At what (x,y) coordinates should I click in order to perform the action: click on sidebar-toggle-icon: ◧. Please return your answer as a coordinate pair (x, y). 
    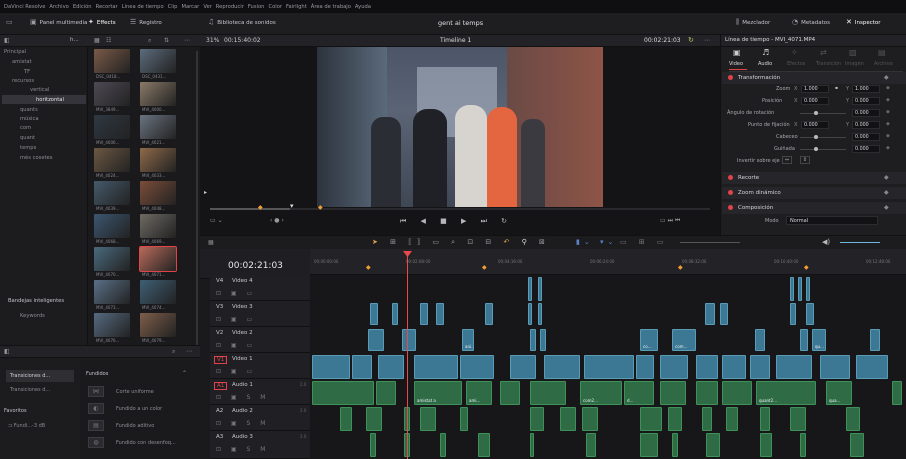
    Looking at the image, I should click on (7, 40).